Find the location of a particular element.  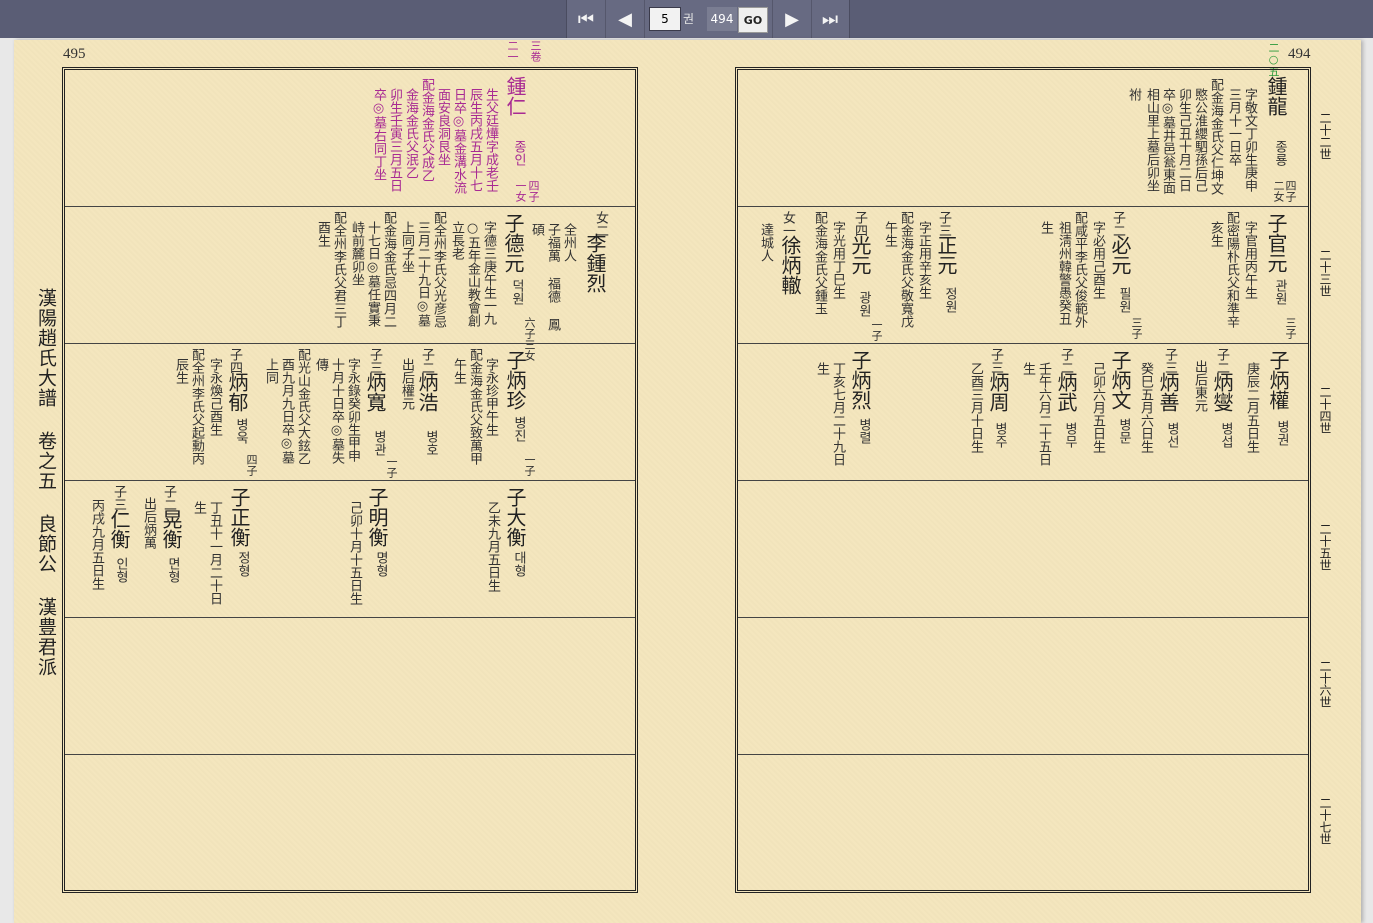

bio-line: 相山里上墓后卯坐 is located at coordinates (1151, 140).